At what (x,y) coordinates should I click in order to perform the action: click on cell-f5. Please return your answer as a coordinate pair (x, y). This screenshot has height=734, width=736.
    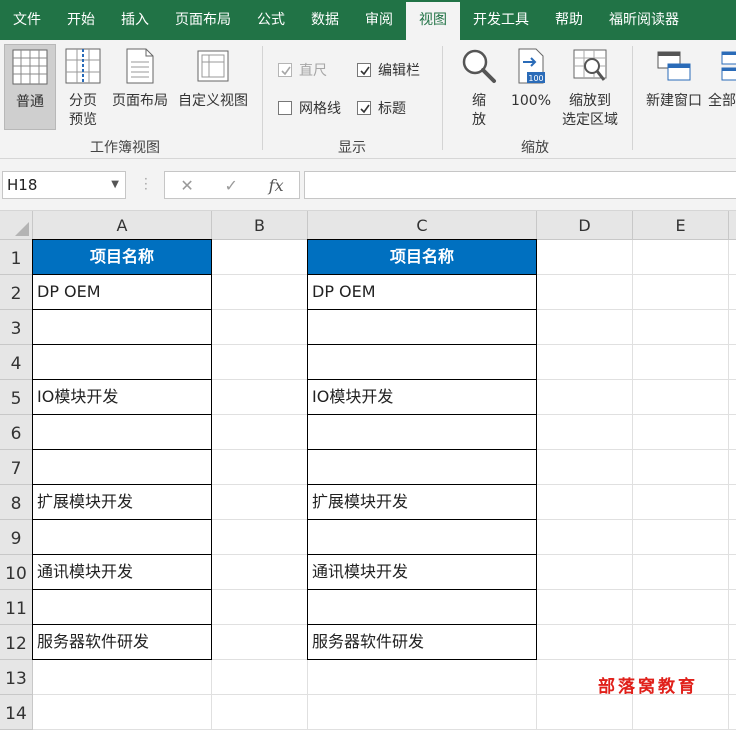
    Looking at the image, I should click on (732, 397).